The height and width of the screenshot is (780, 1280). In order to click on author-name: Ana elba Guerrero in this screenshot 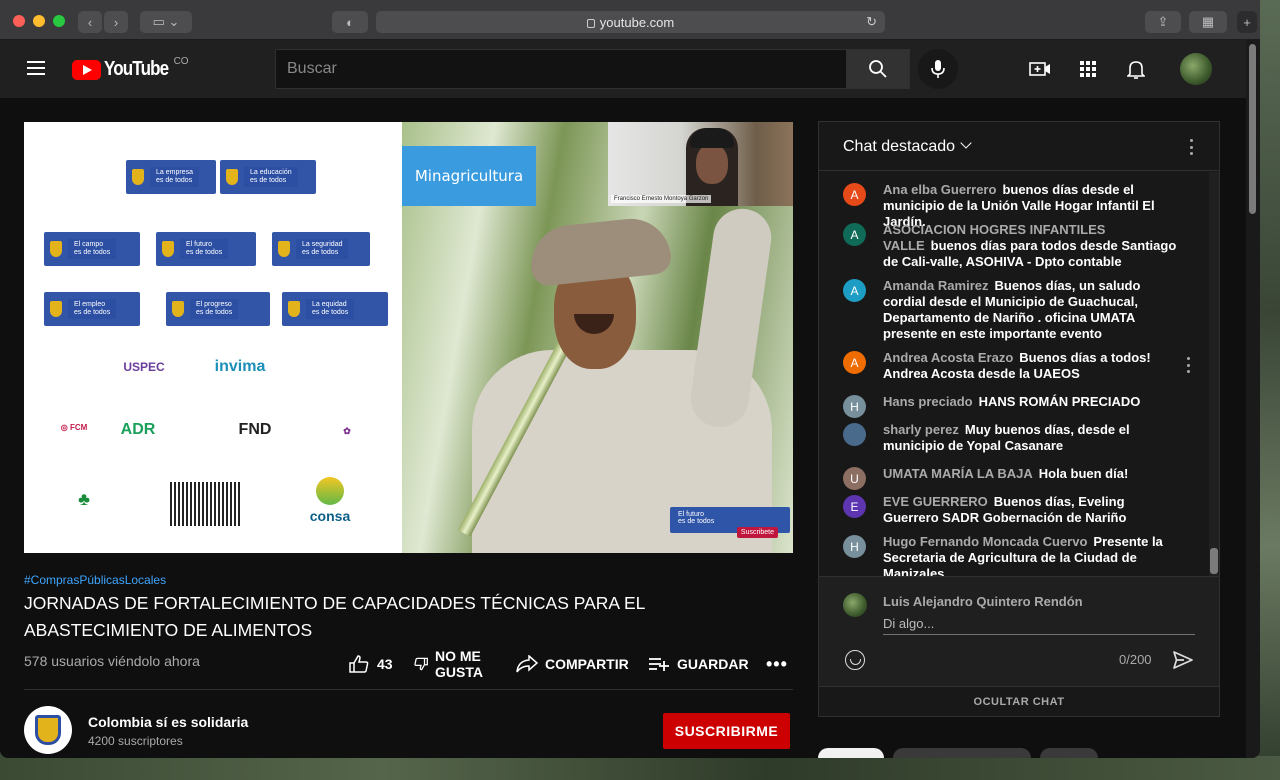, I will do `click(939, 189)`.